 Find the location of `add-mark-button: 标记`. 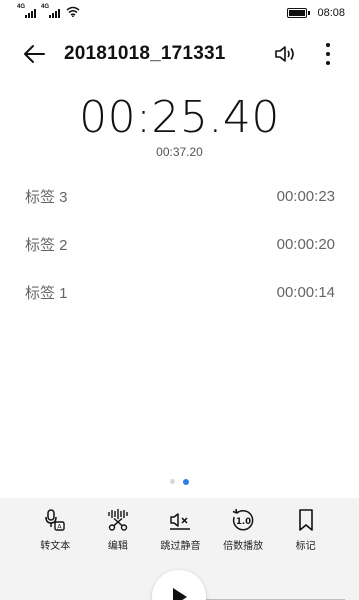

add-mark-button: 标记 is located at coordinates (305, 530).